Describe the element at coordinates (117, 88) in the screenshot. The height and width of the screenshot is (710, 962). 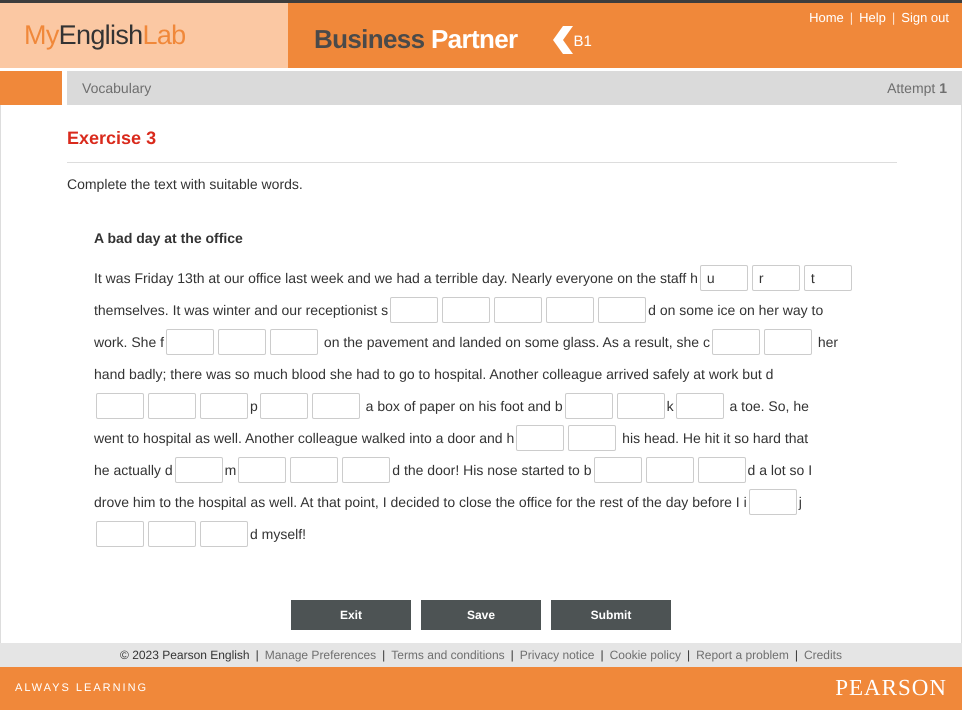
I see `section-title: Vocabulary` at that location.